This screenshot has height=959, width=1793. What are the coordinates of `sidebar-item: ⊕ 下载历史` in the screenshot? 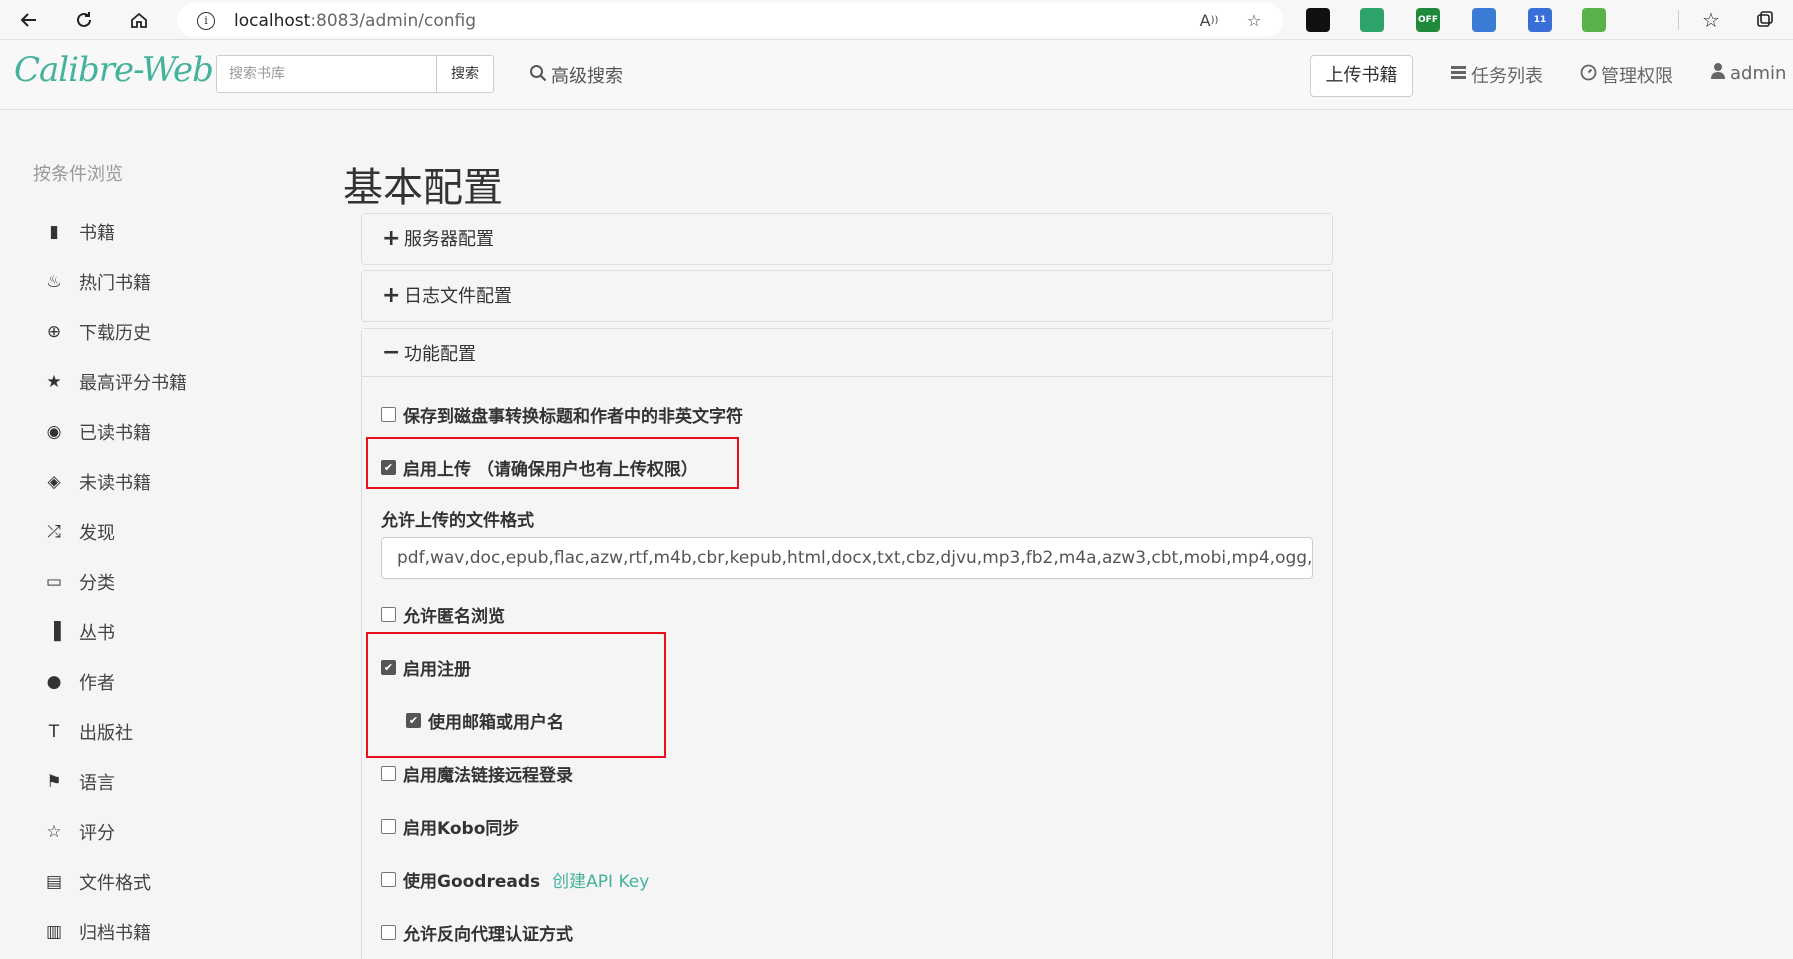 It's located at (97, 332).